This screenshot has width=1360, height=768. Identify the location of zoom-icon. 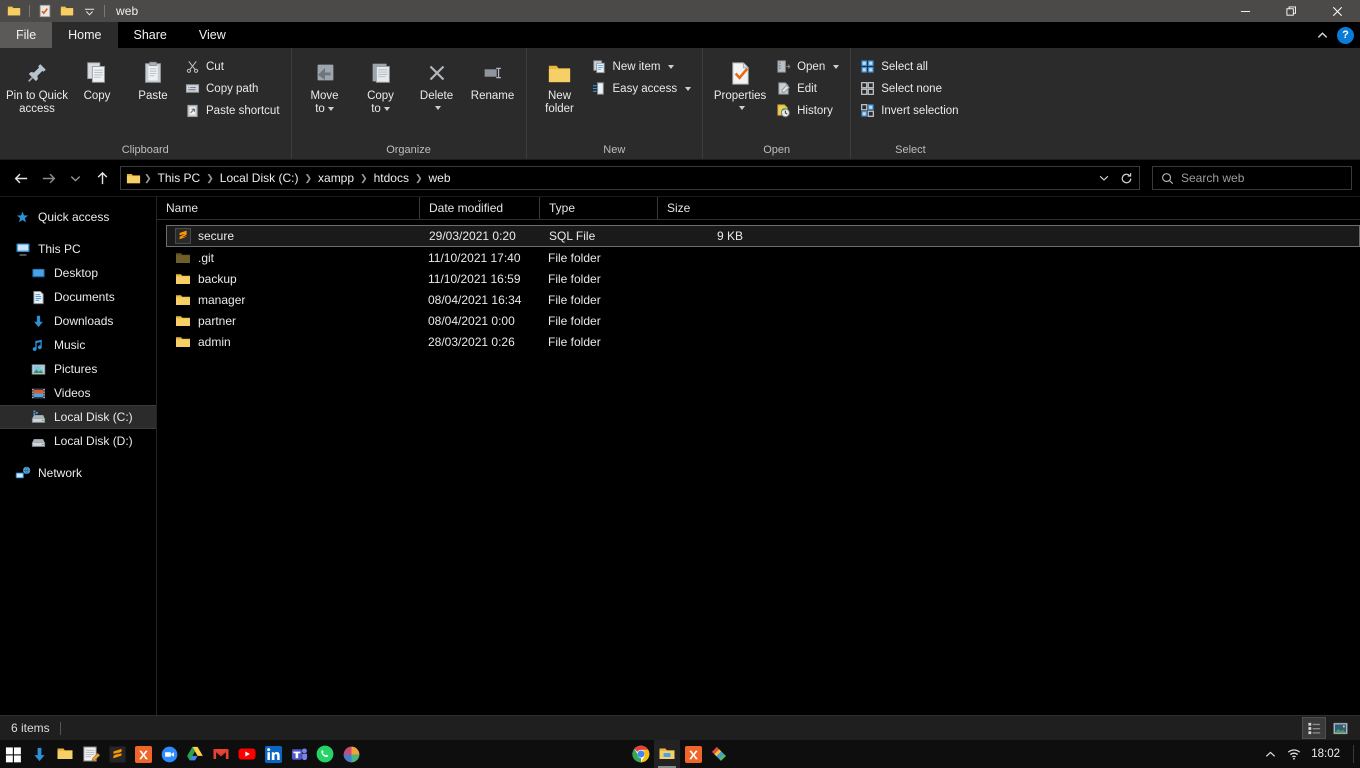
(169, 754).